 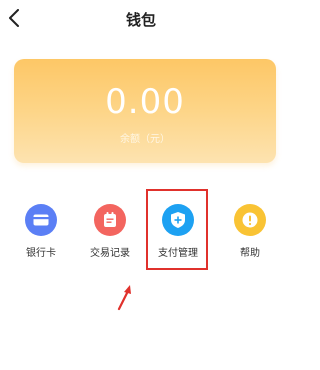 I want to click on menu-item-help: 帮助, so click(x=250, y=231).